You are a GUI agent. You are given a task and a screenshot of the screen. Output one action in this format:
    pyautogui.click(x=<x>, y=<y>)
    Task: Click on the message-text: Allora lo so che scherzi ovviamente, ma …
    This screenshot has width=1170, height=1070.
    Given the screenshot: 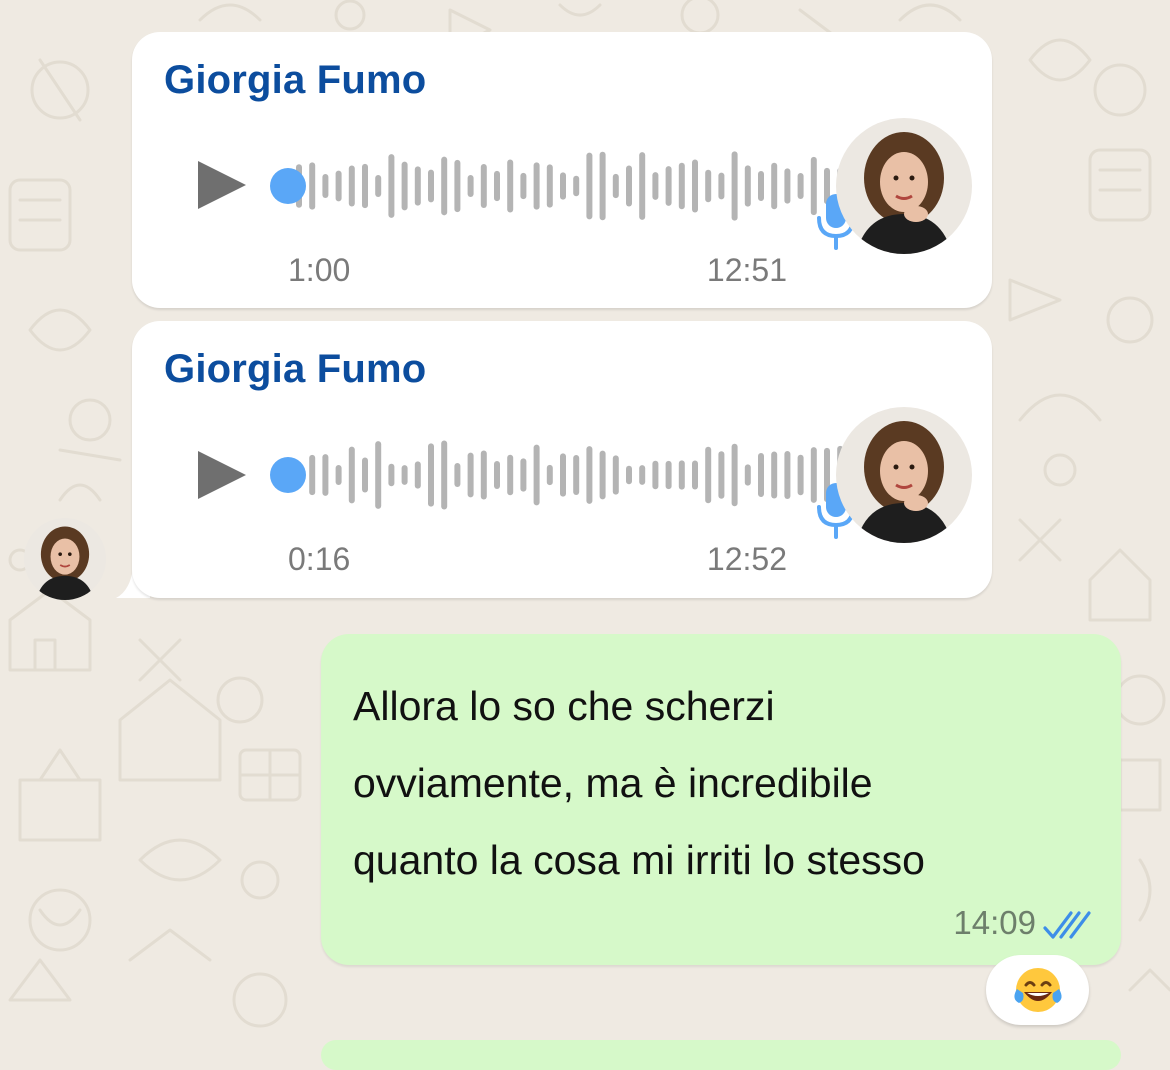 What is the action you would take?
    pyautogui.click(x=718, y=783)
    